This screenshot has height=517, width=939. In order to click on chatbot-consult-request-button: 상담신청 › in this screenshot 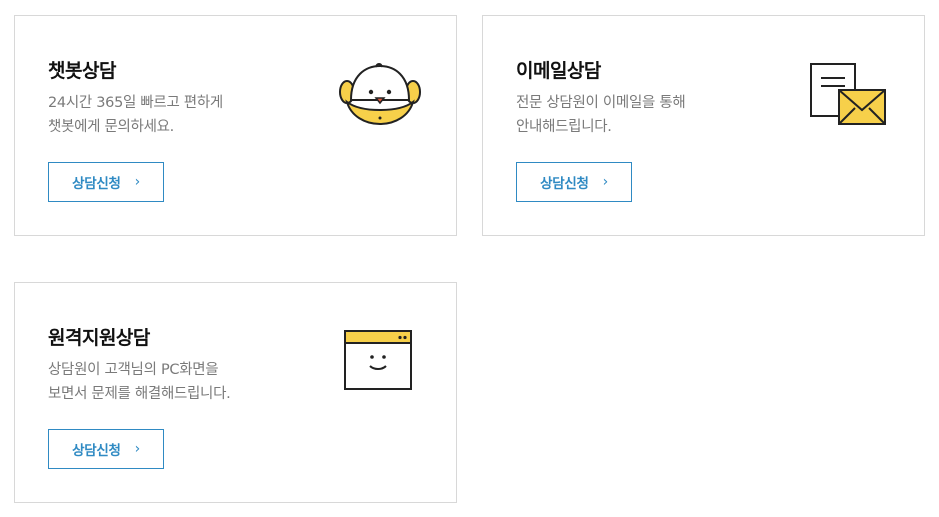, I will do `click(106, 182)`.